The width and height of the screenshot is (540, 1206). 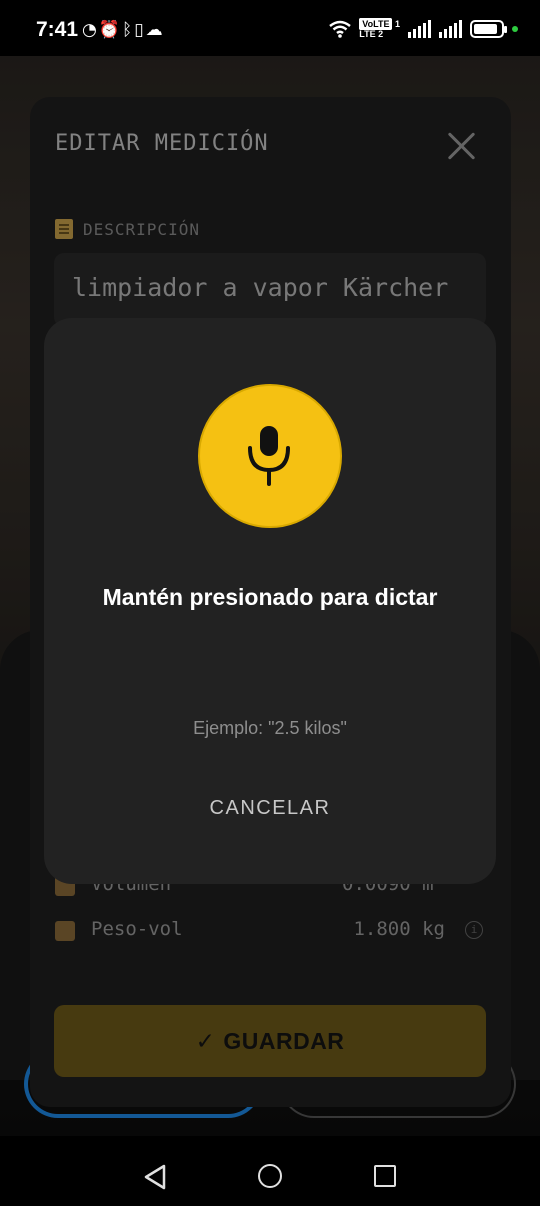 What do you see at coordinates (371, 34) in the screenshot?
I see `lte-label: LTE 2` at bounding box center [371, 34].